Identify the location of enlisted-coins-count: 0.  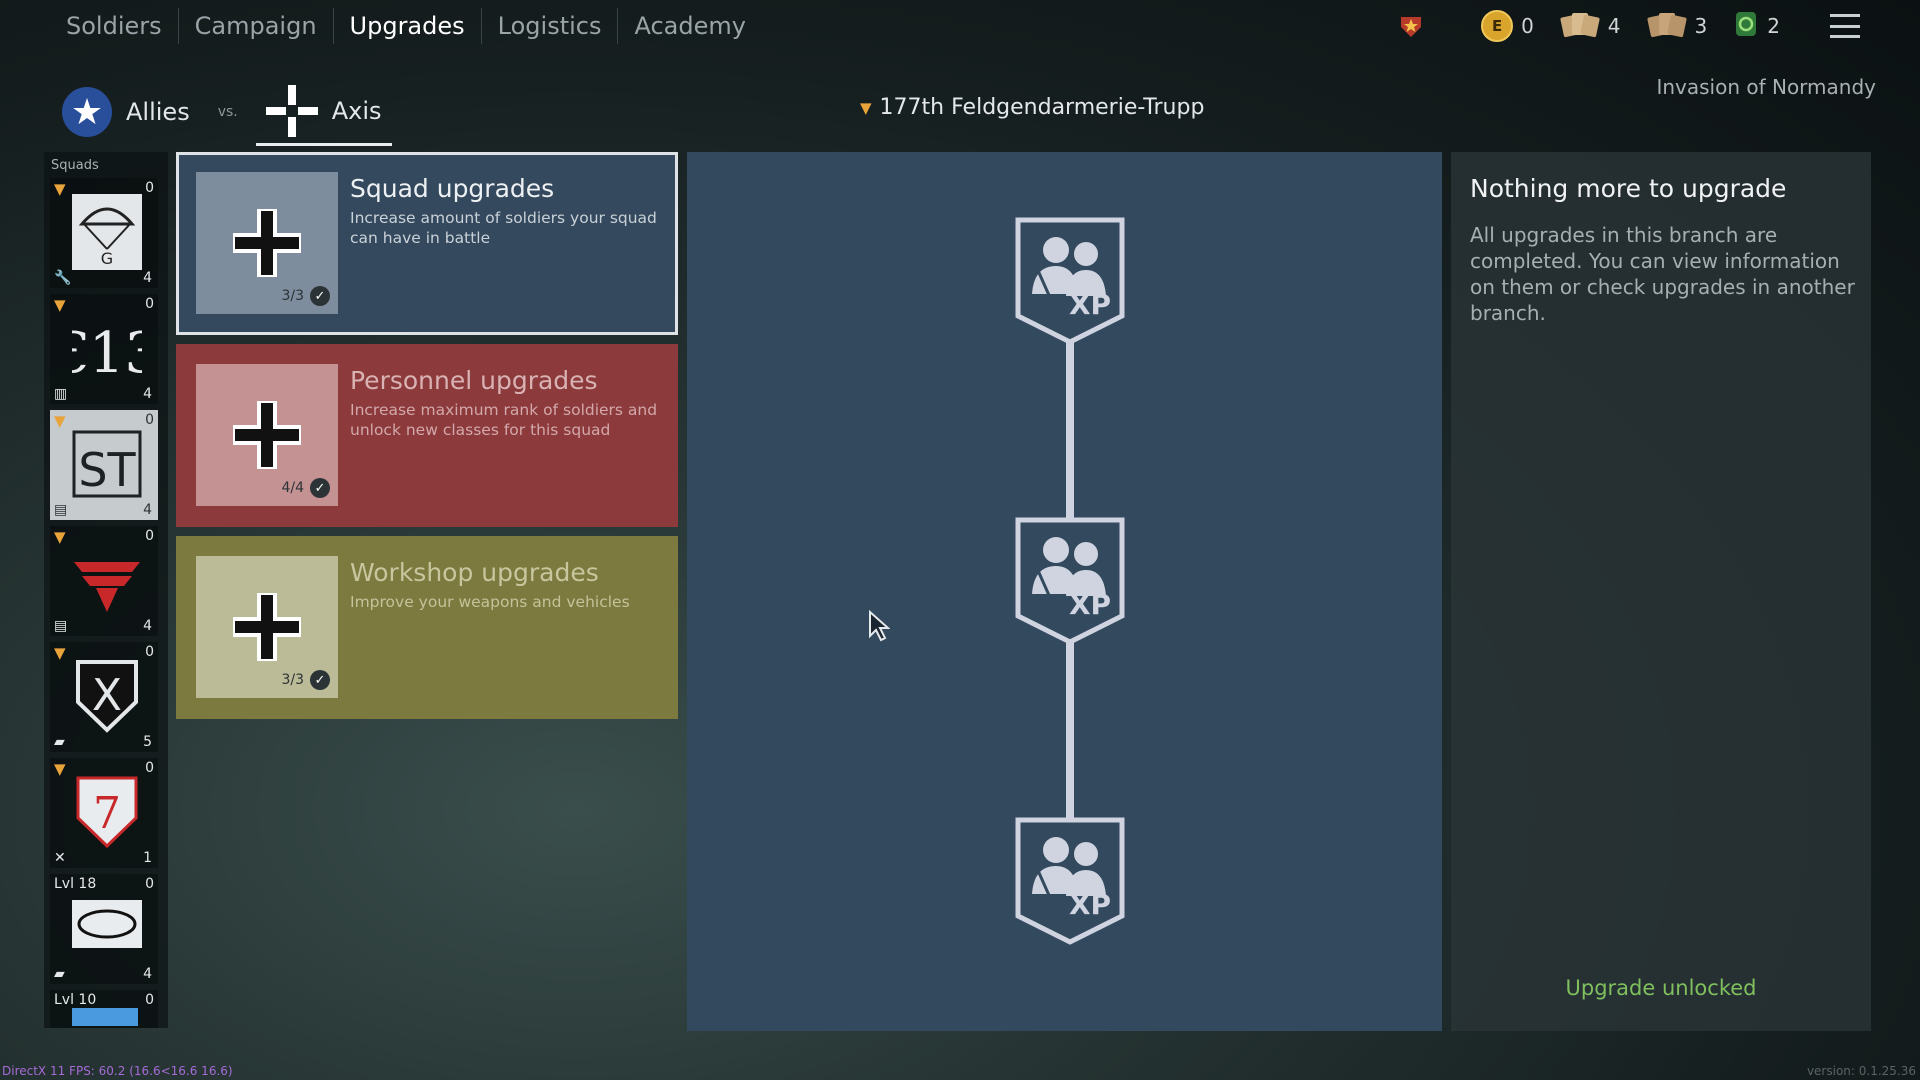
(1527, 26).